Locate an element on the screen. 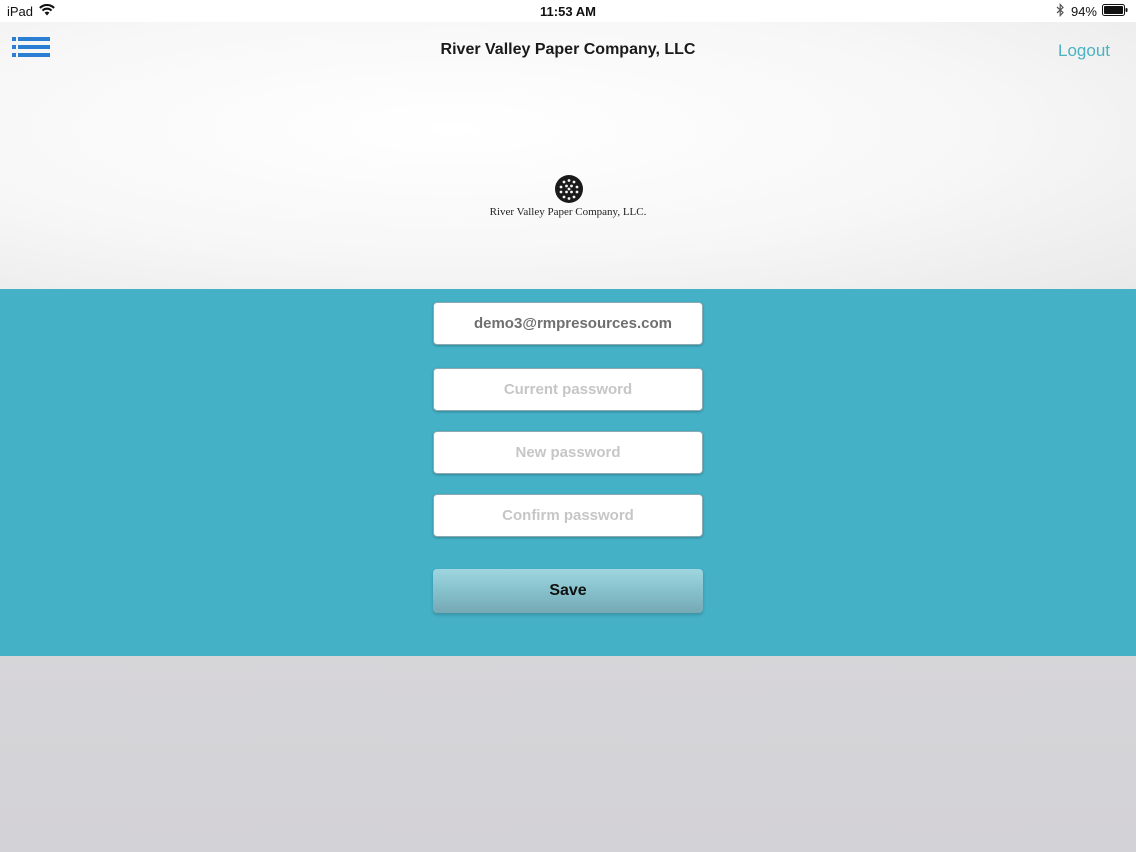 The height and width of the screenshot is (852, 1136). status-bar: iPad 11:53 AM 94% is located at coordinates (568, 11).